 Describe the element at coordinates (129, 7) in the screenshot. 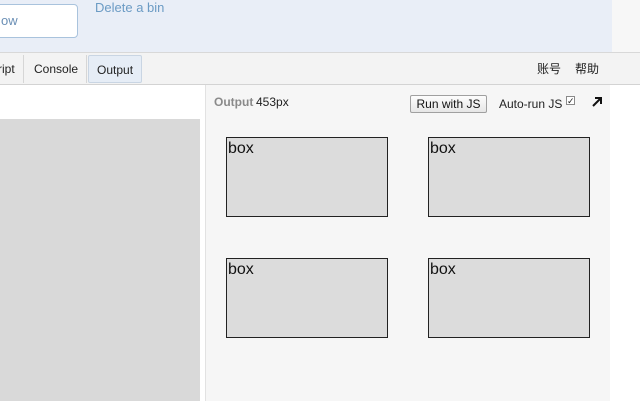

I see `delete-bin-link: Delete a bin` at that location.